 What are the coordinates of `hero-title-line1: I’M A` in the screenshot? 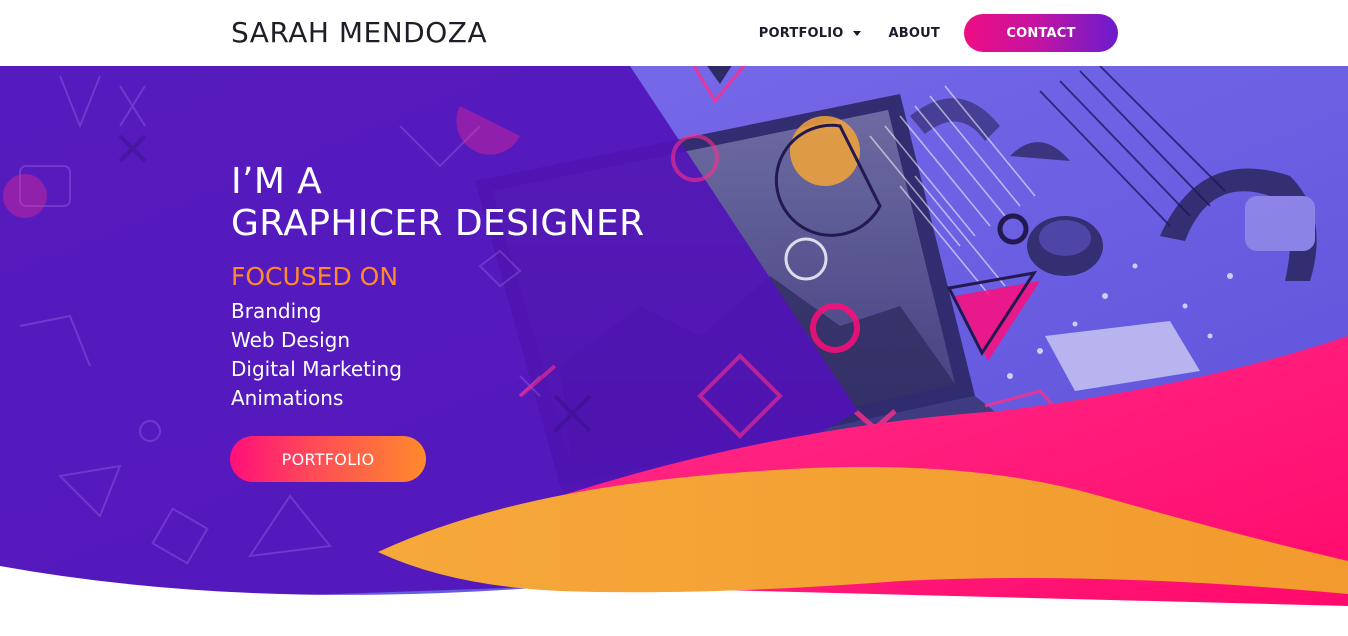 It's located at (277, 181).